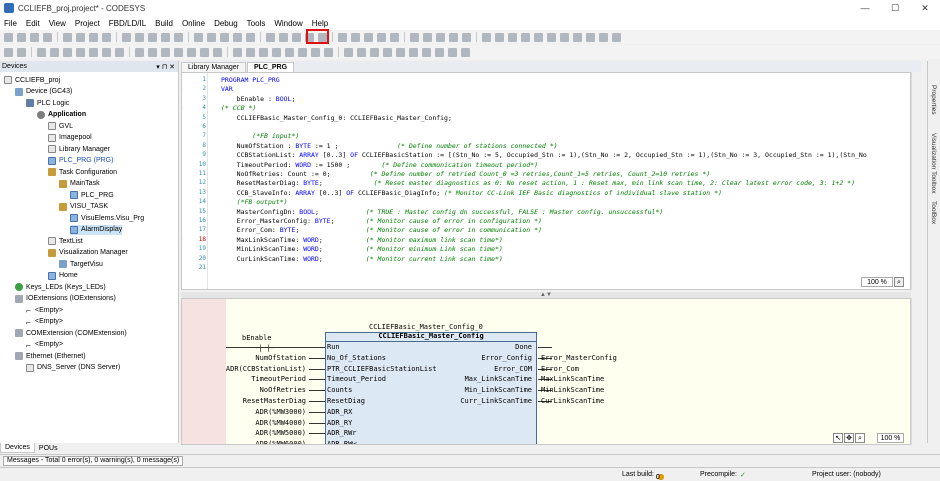  What do you see at coordinates (107, 218) in the screenshot?
I see `tree-item: VisuElems.Visu_Prg` at bounding box center [107, 218].